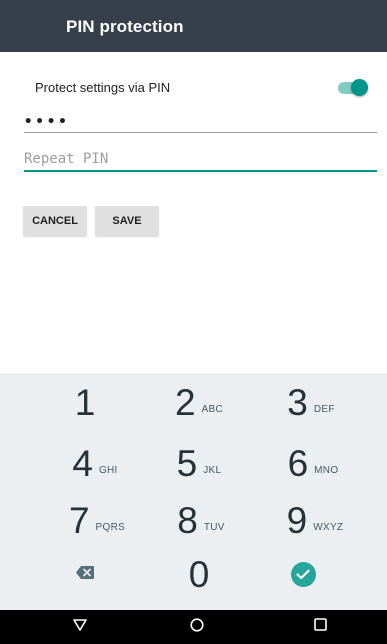  I want to click on back-button, so click(80, 627).